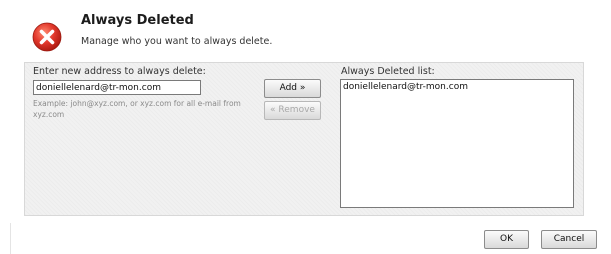 The width and height of the screenshot is (611, 254). I want to click on error-x-icon, so click(47, 37).